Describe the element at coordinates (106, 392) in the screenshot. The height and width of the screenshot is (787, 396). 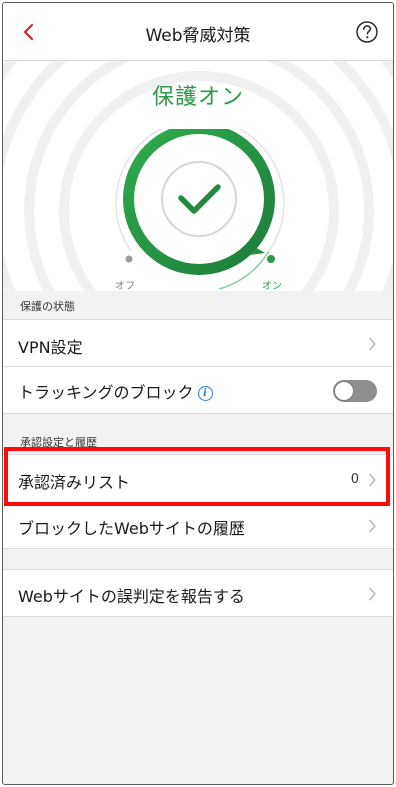
I see `tracking-block-label: トラッキングのブロック` at that location.